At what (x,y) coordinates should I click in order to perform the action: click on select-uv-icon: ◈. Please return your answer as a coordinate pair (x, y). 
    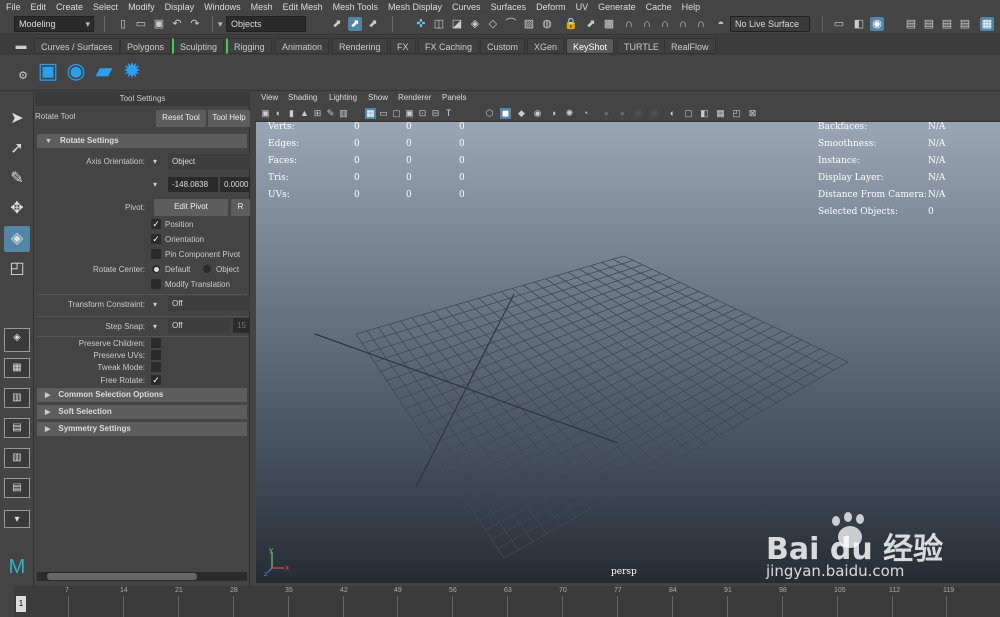
    Looking at the image, I should click on (475, 24).